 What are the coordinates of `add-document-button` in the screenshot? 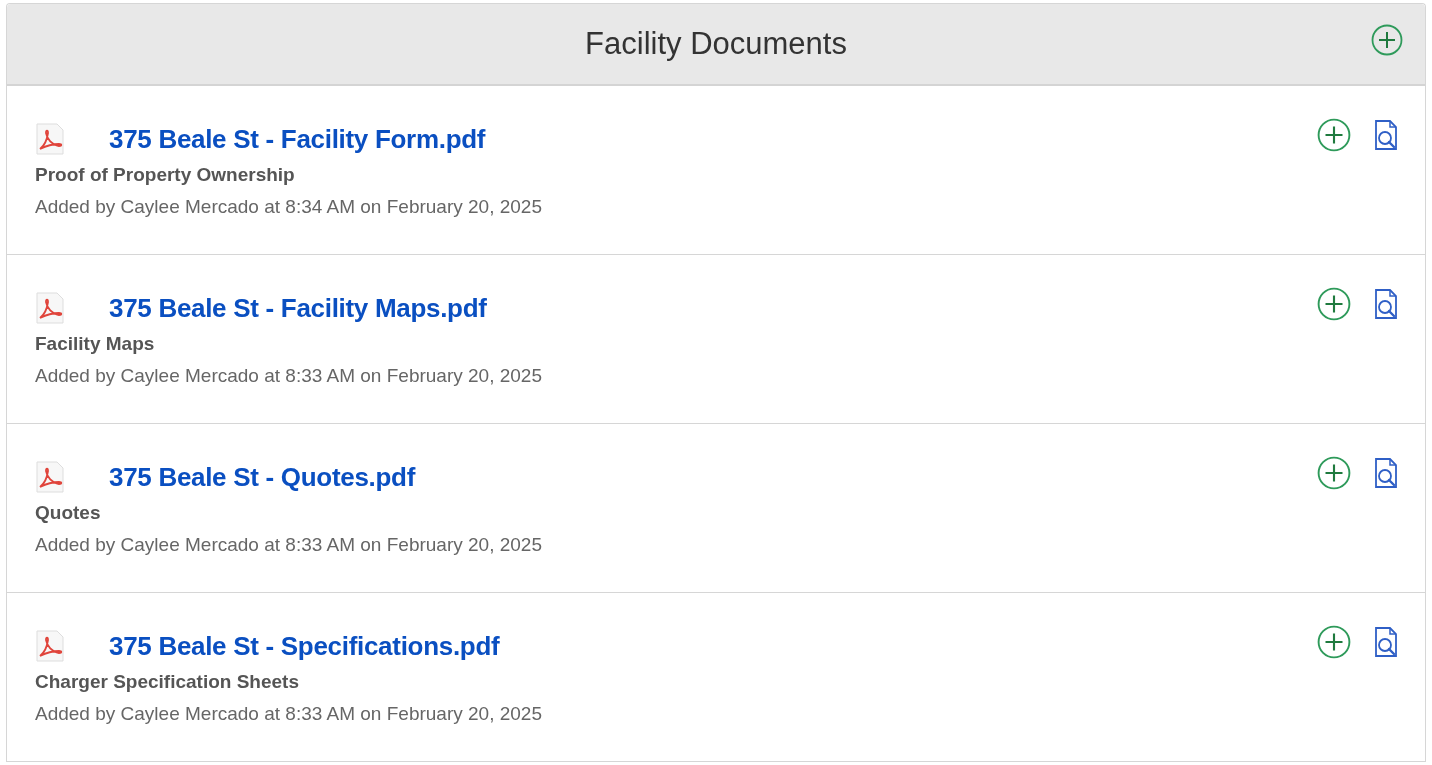 It's located at (1387, 40).